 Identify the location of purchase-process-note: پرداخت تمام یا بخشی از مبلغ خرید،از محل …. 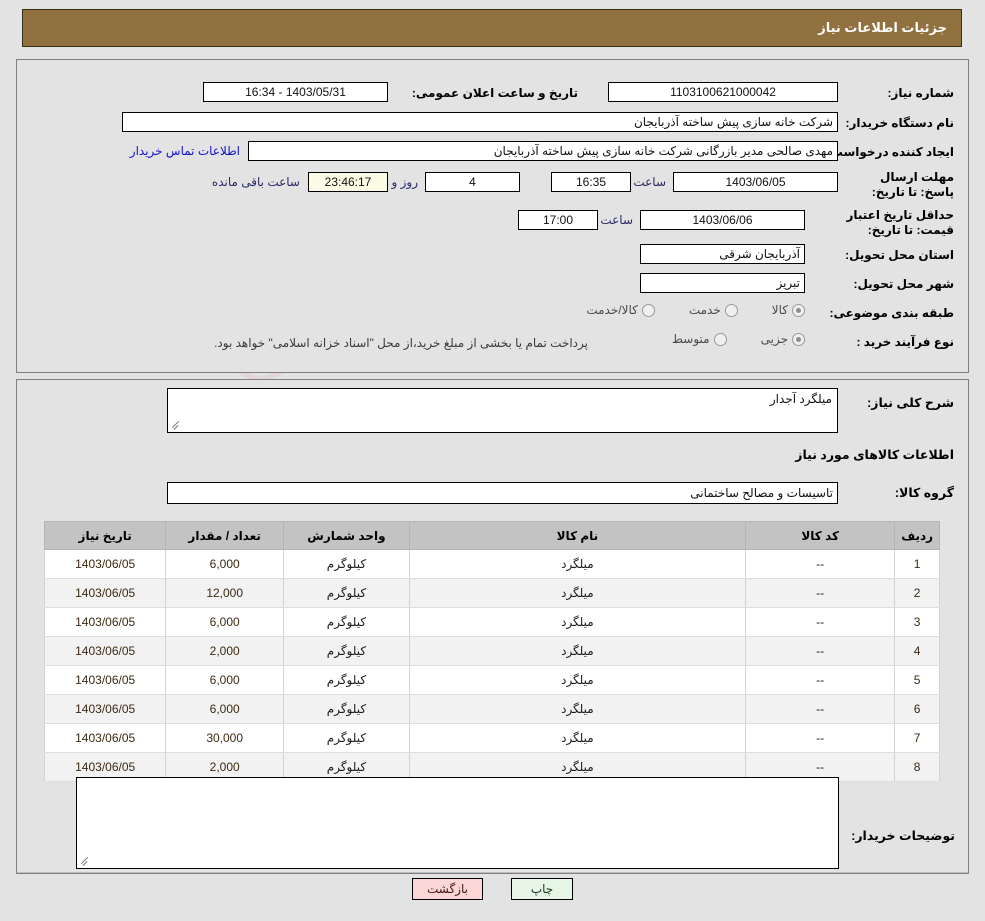
(401, 343).